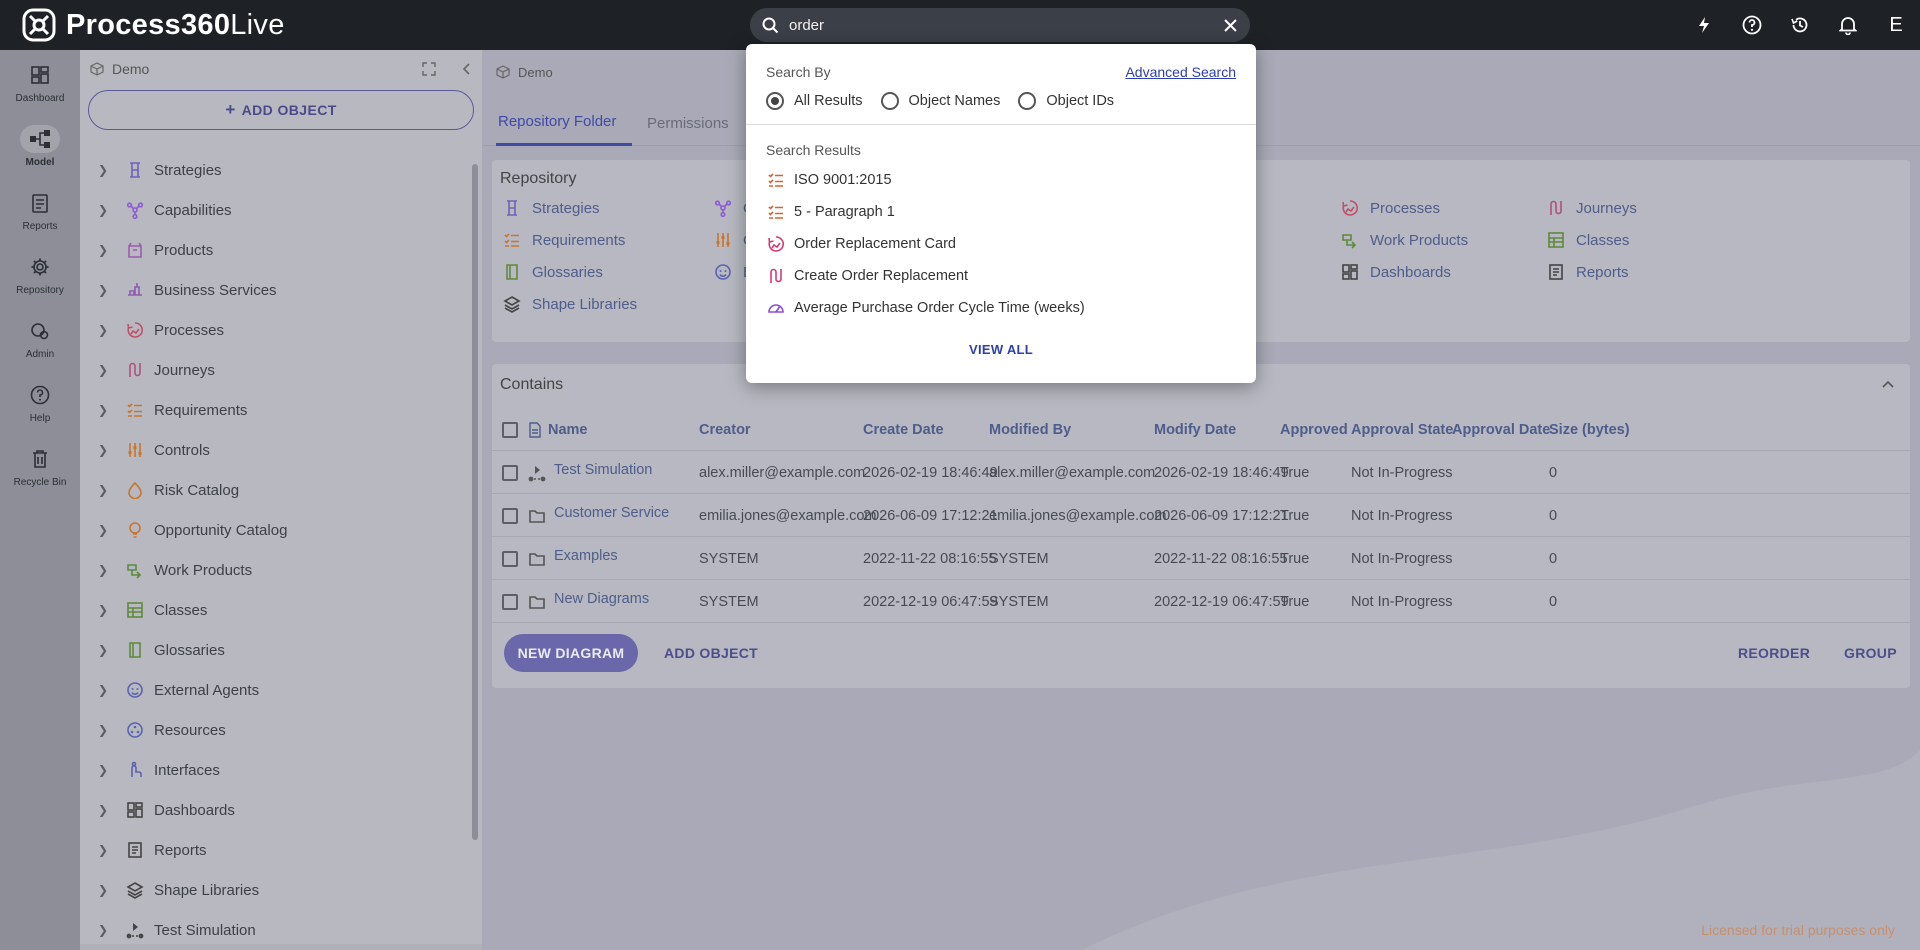 The image size is (1920, 950). Describe the element at coordinates (1404, 240) in the screenshot. I see `repo-link-workproducts: Work Products` at that location.